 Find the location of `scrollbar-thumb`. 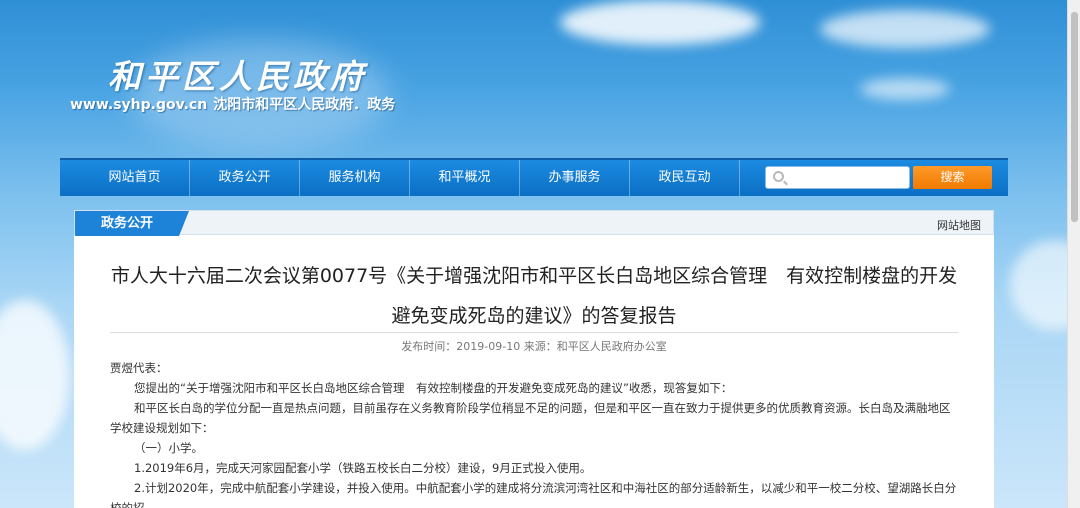

scrollbar-thumb is located at coordinates (1074, 117).